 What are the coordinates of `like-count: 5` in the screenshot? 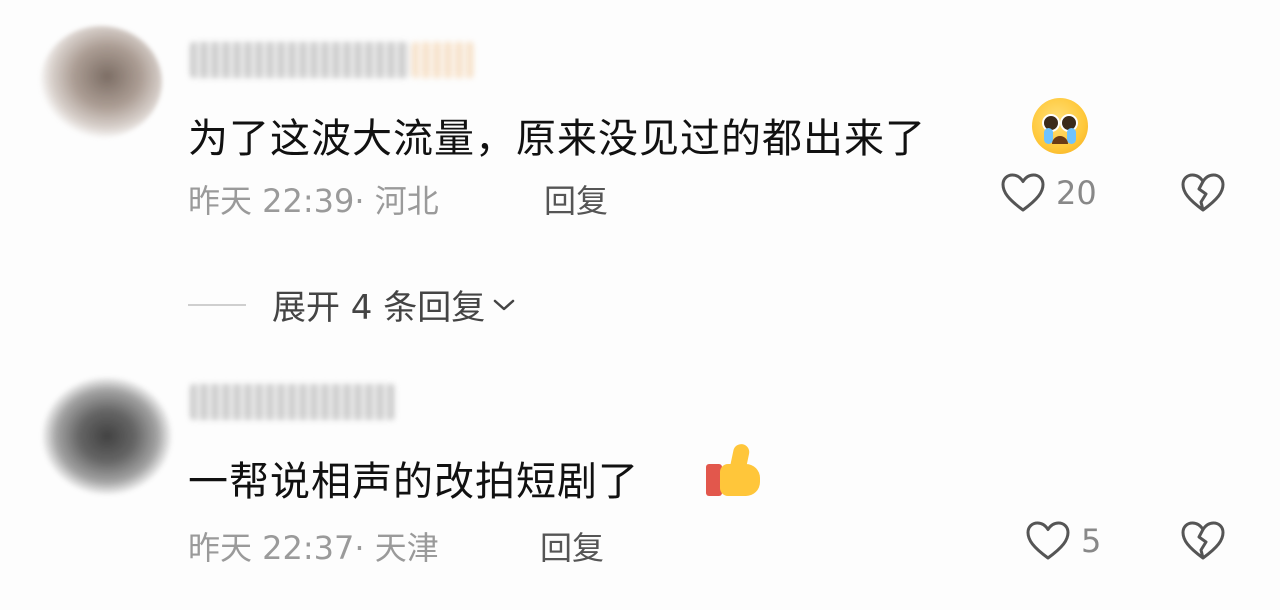 It's located at (1091, 541).